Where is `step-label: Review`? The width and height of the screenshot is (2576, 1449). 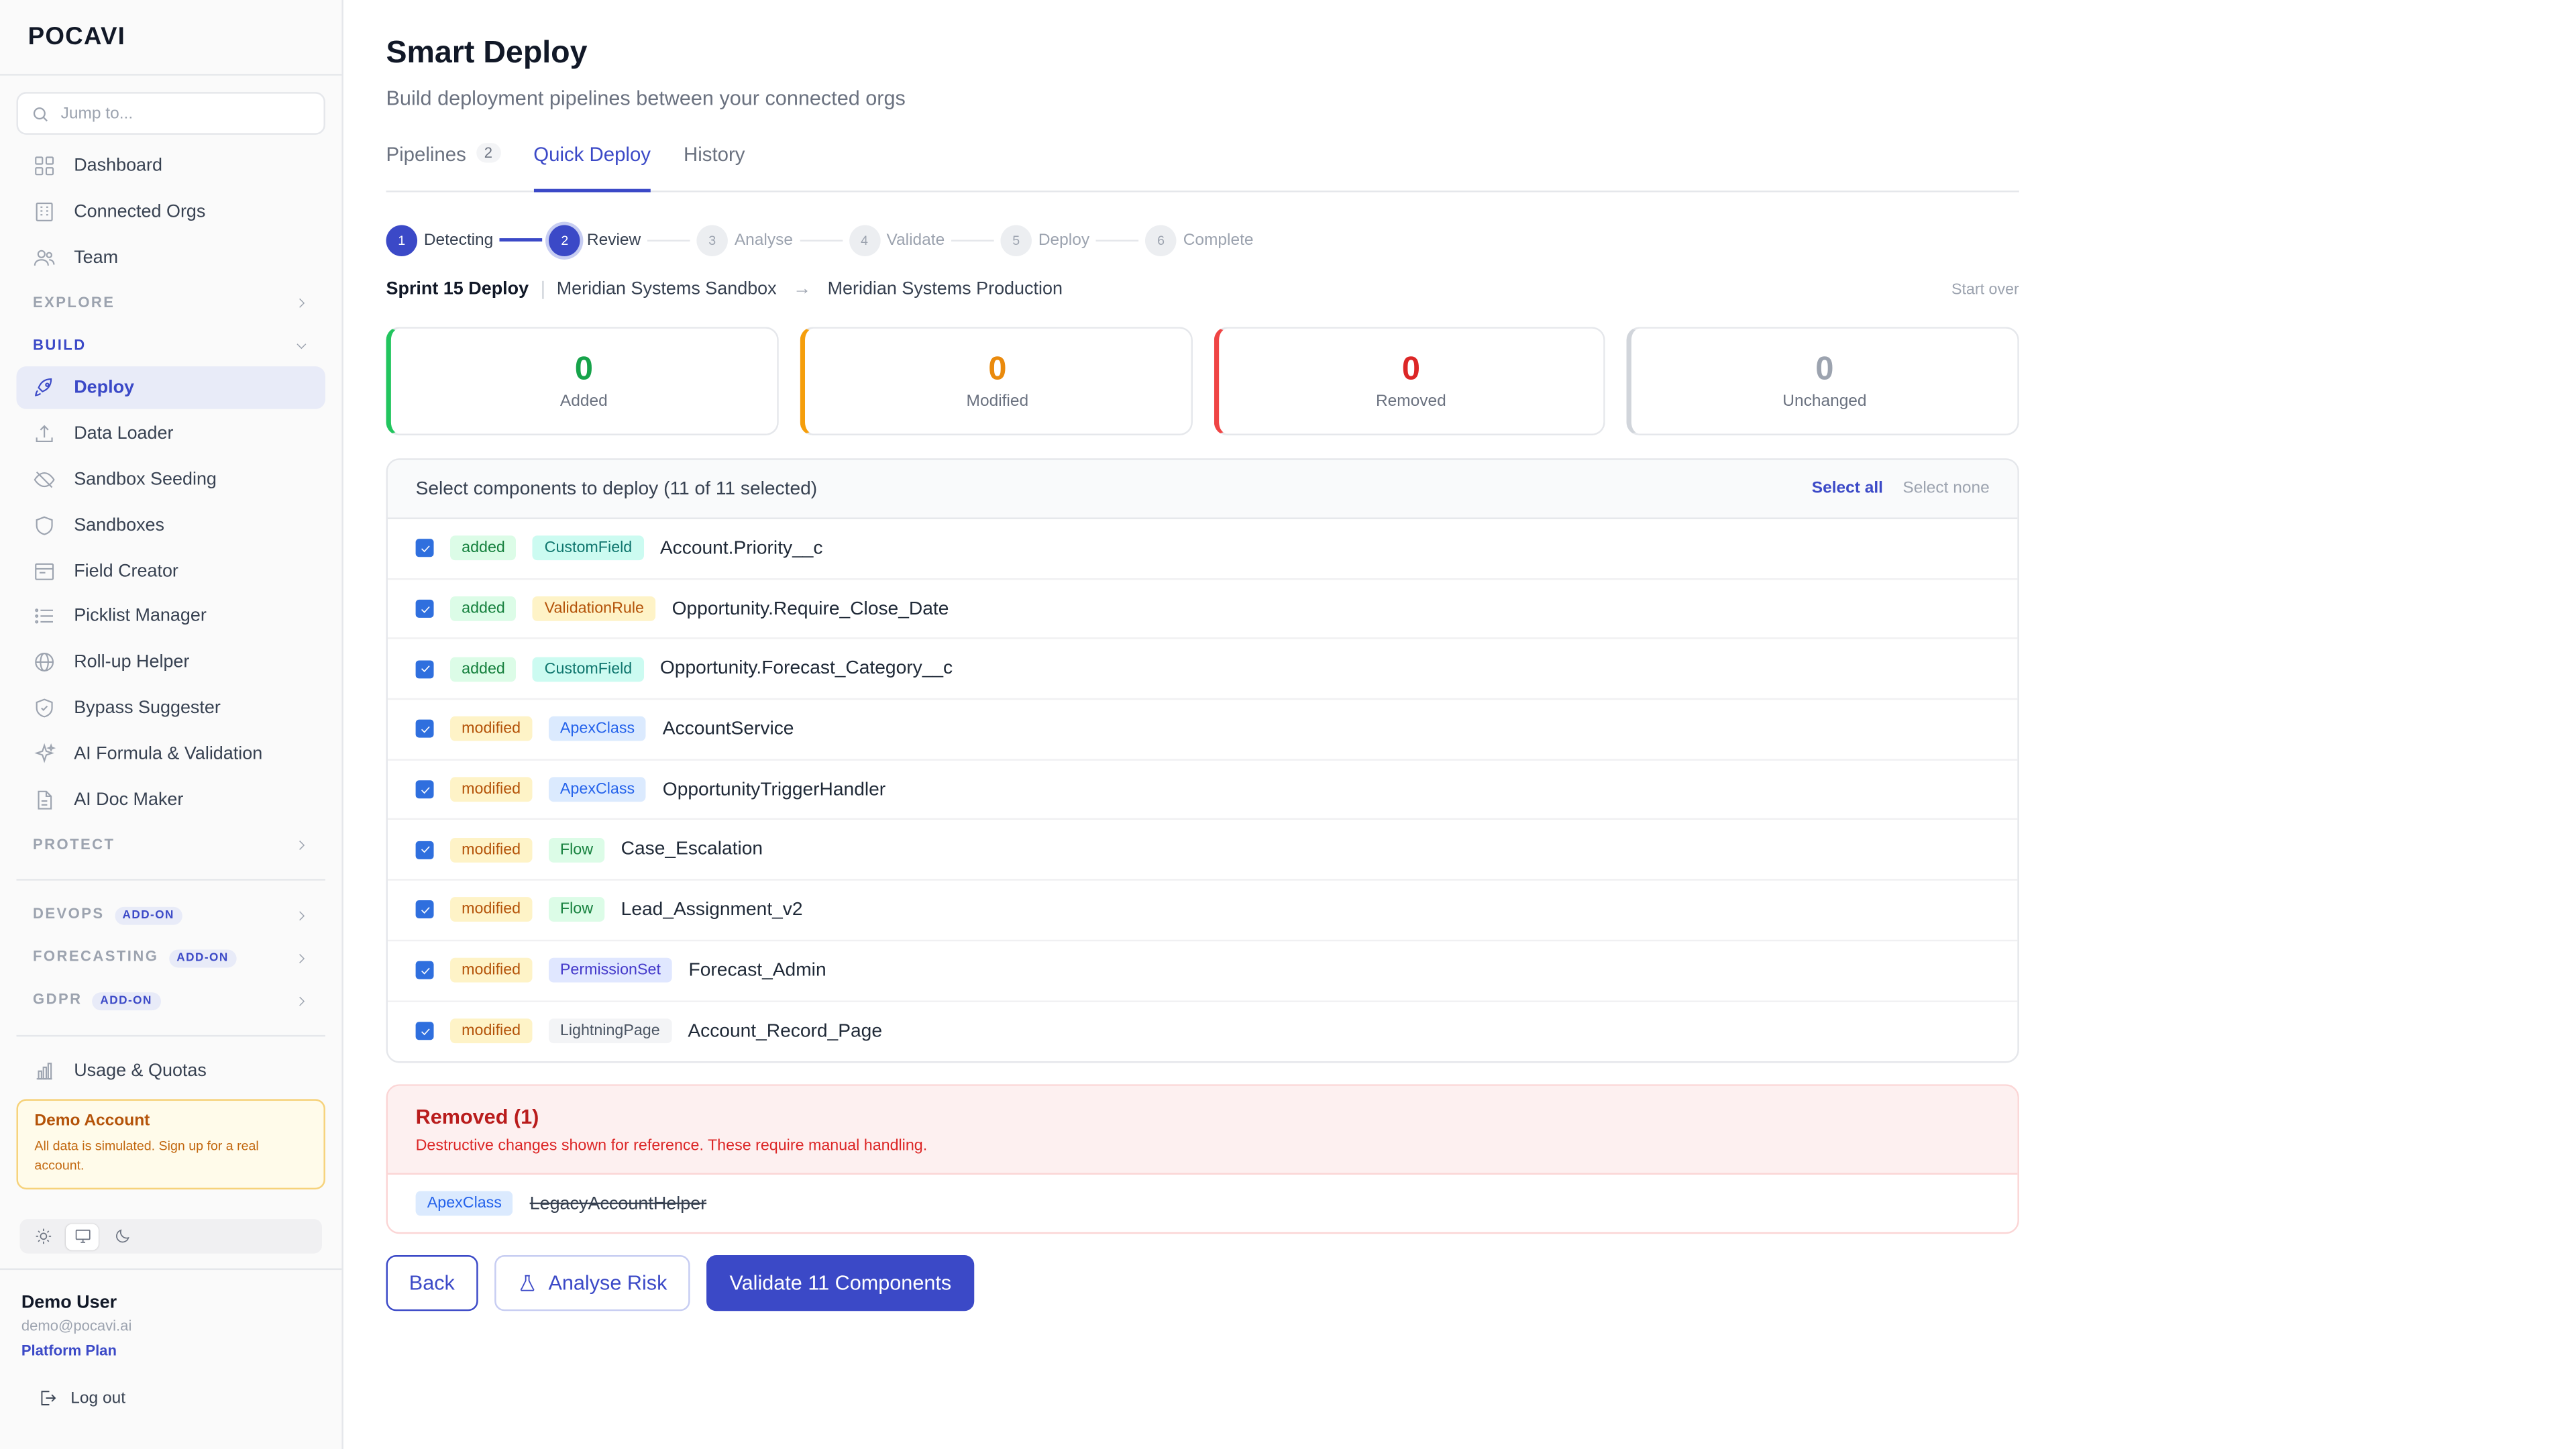
step-label: Review is located at coordinates (613, 240).